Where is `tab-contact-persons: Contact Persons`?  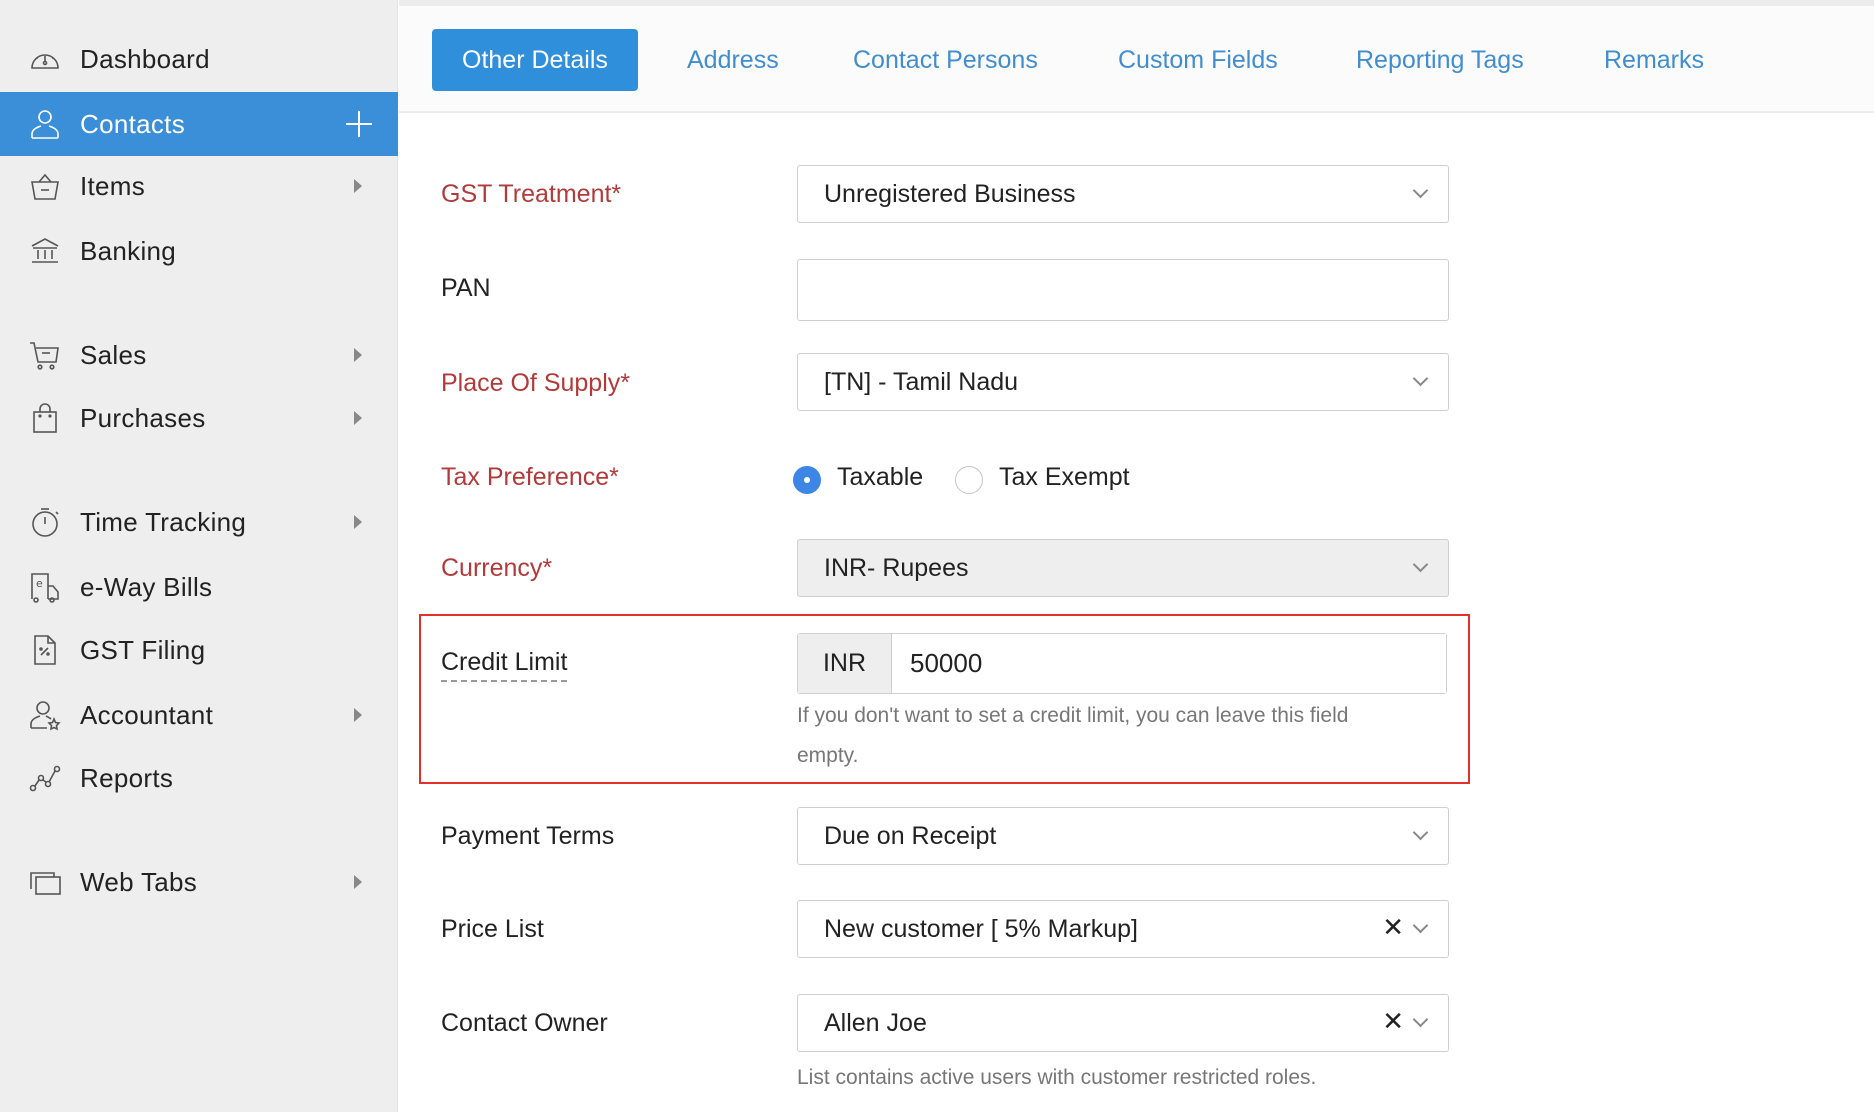
tab-contact-persons: Contact Persons is located at coordinates (945, 60).